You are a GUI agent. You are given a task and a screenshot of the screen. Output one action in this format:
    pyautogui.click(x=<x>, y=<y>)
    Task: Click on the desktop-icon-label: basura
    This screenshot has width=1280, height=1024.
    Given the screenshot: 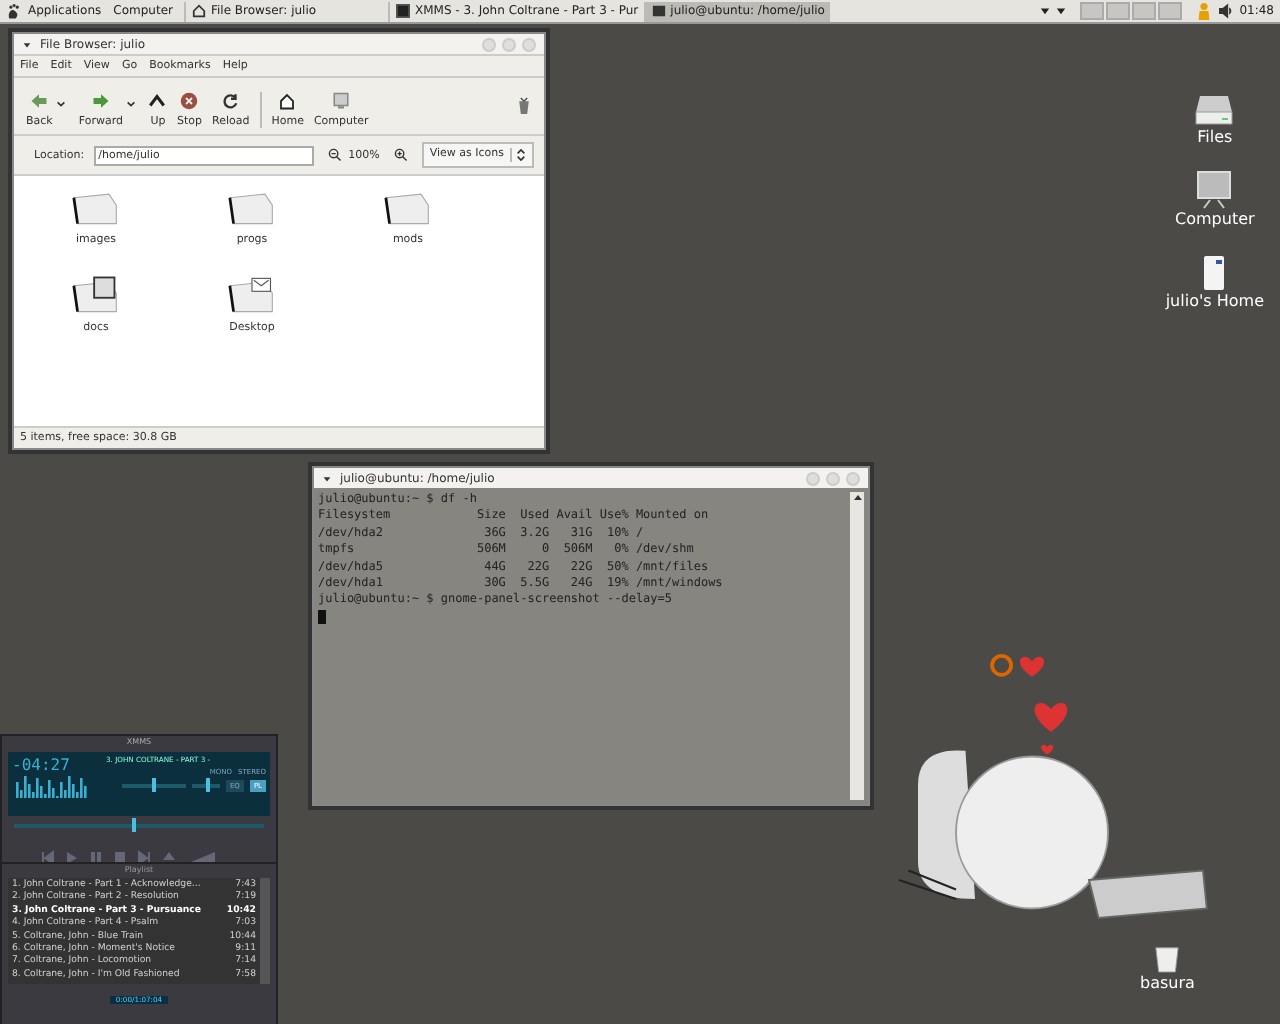 What is the action you would take?
    pyautogui.click(x=1167, y=983)
    